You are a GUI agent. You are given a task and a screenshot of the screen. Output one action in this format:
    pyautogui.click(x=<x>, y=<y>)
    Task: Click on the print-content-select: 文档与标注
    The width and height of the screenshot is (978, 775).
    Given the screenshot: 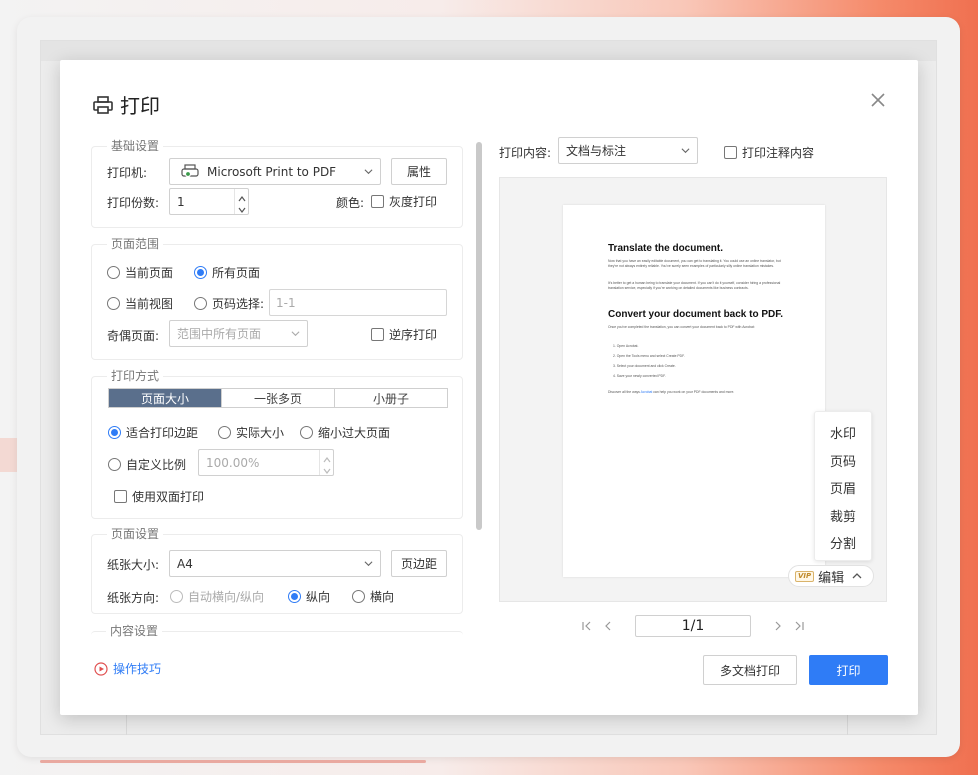 What is the action you would take?
    pyautogui.click(x=628, y=150)
    